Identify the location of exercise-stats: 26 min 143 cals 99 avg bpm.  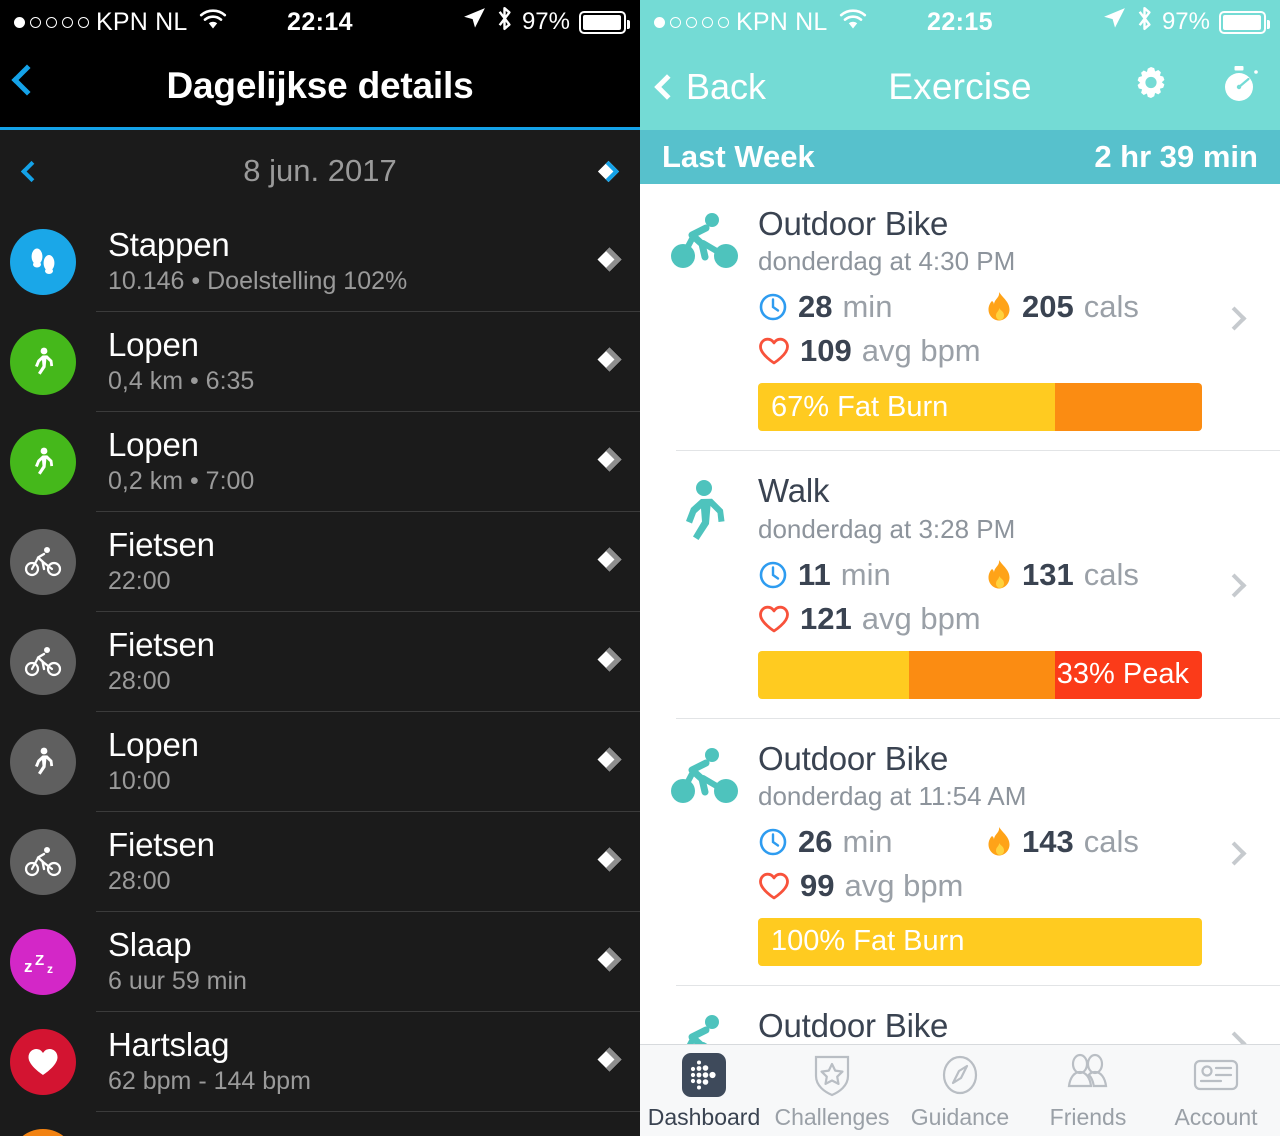
(982, 864).